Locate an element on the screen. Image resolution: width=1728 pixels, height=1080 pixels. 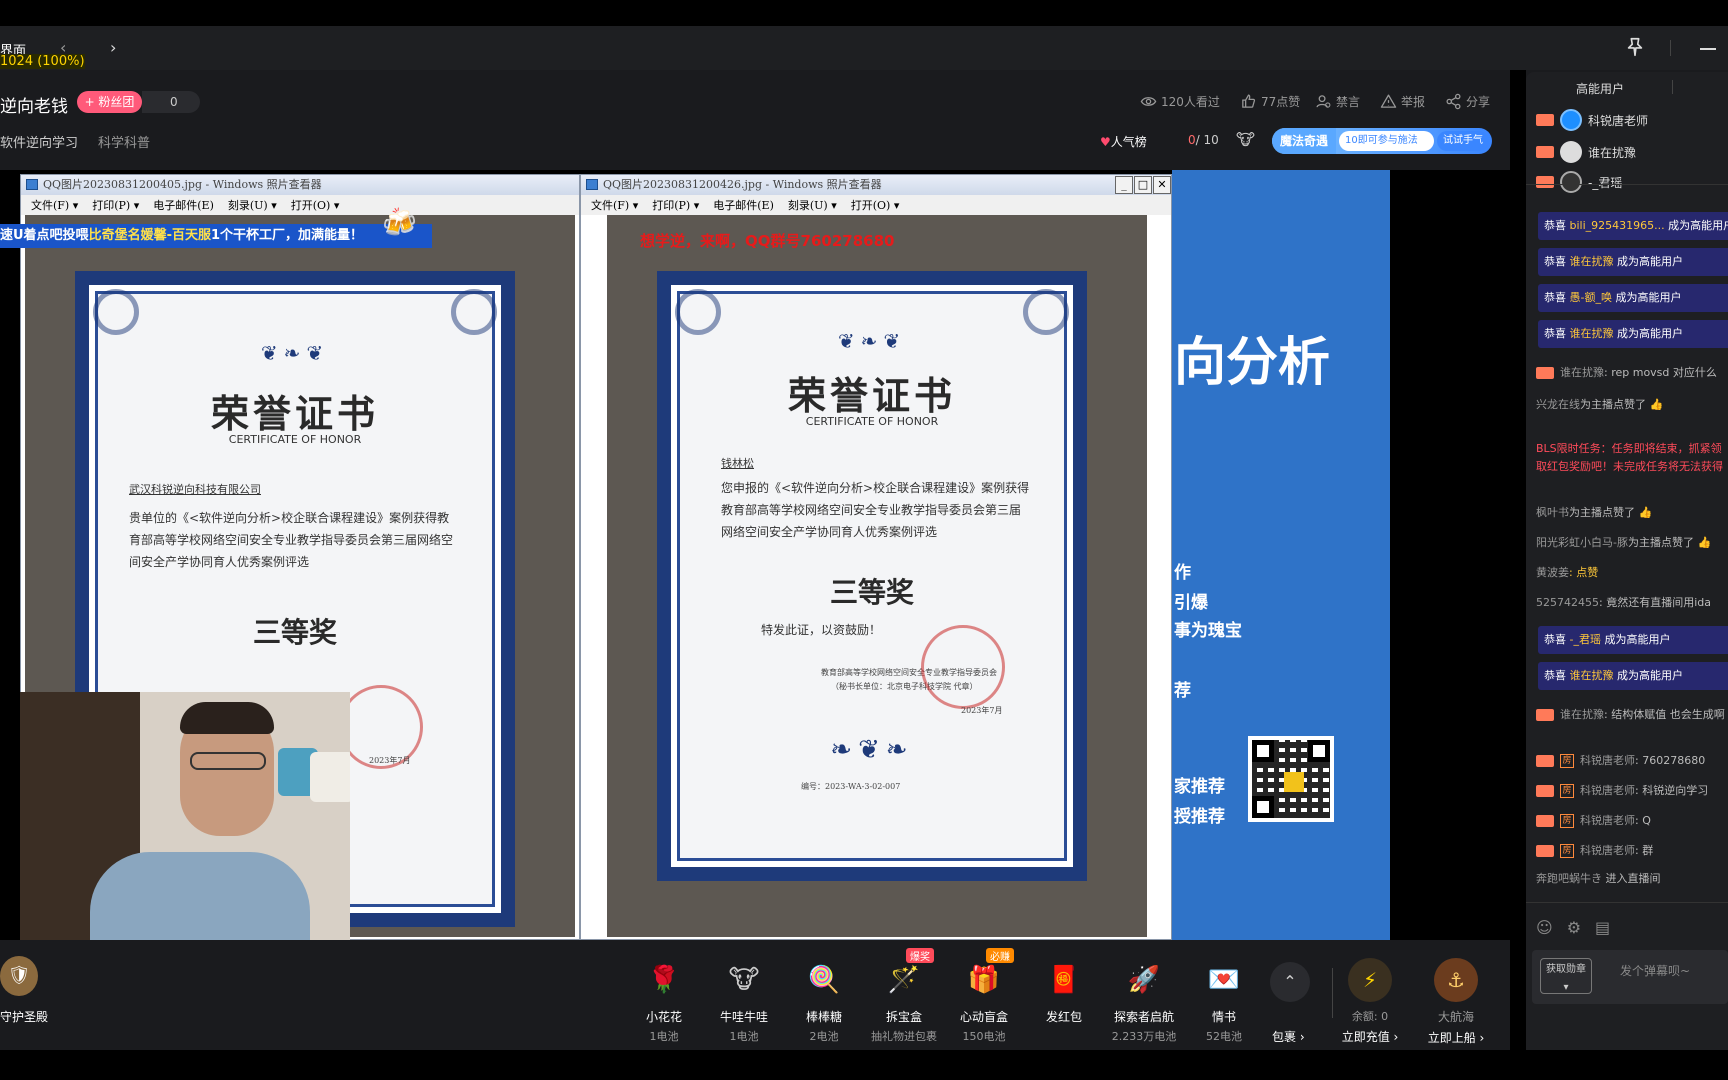
category-secondary: 科学科普 is located at coordinates (124, 141).